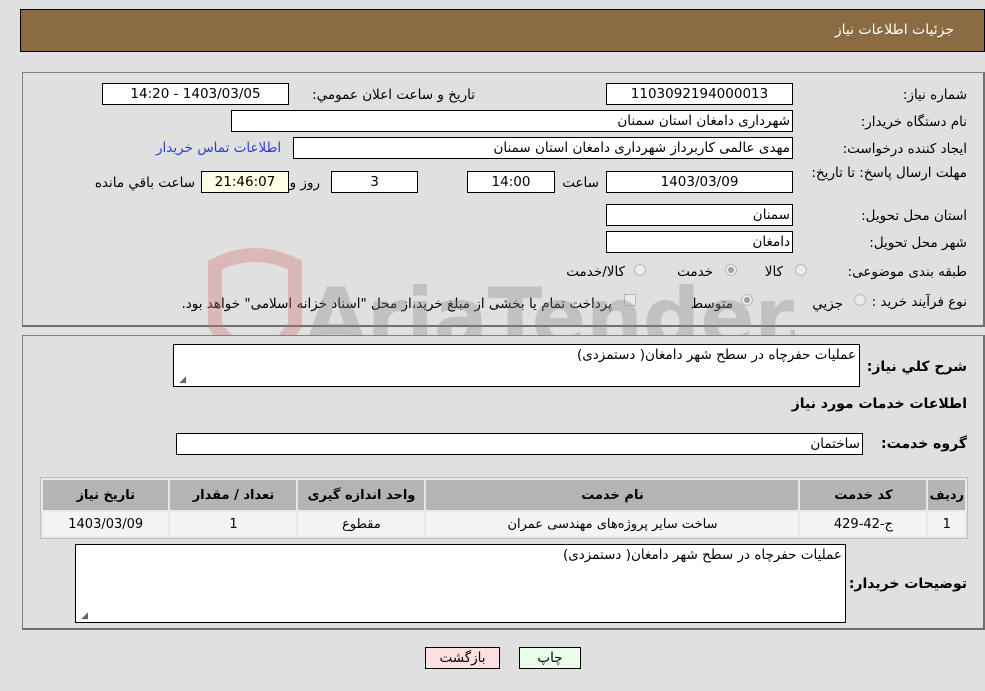  What do you see at coordinates (502, 30) in the screenshot?
I see `page-header: جزئیات اطلاعات نیاز` at bounding box center [502, 30].